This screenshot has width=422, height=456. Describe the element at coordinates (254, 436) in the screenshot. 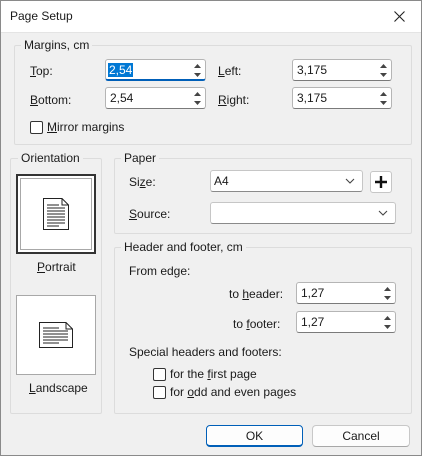

I see `ok-button: OK` at that location.